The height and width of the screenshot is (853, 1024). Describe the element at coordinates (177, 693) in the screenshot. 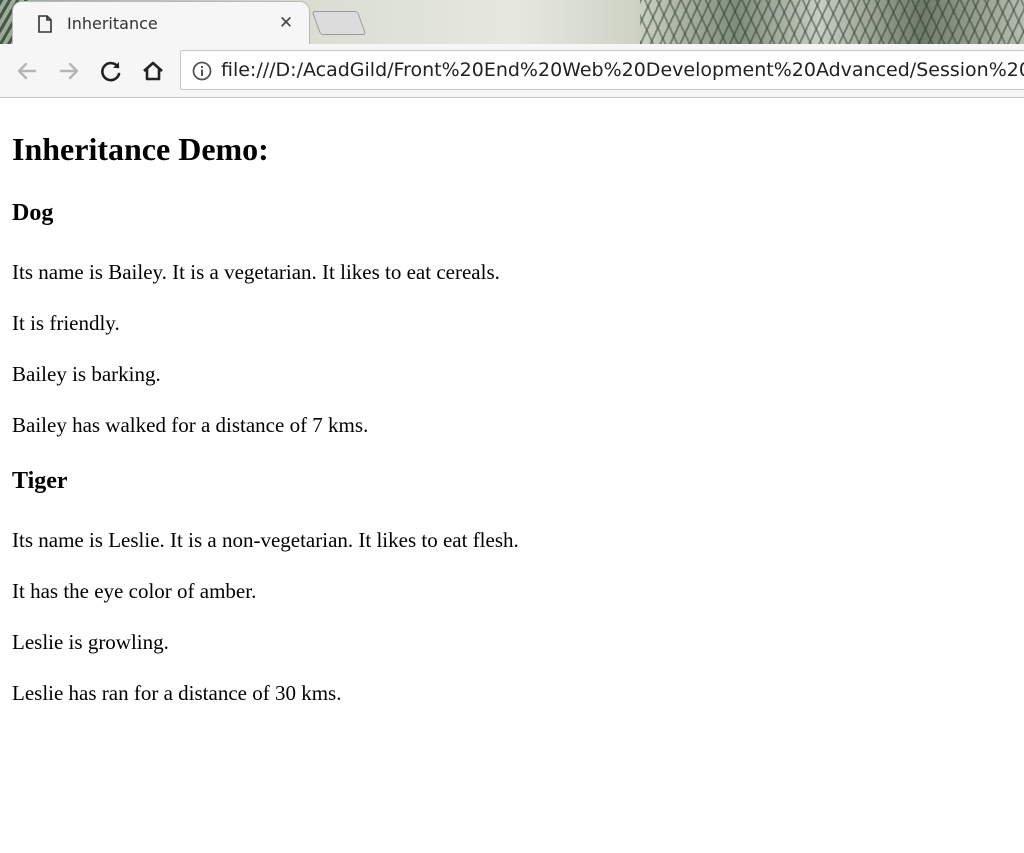

I see `paragraph: Leslie has ran for a distance of 30 kms.` at that location.